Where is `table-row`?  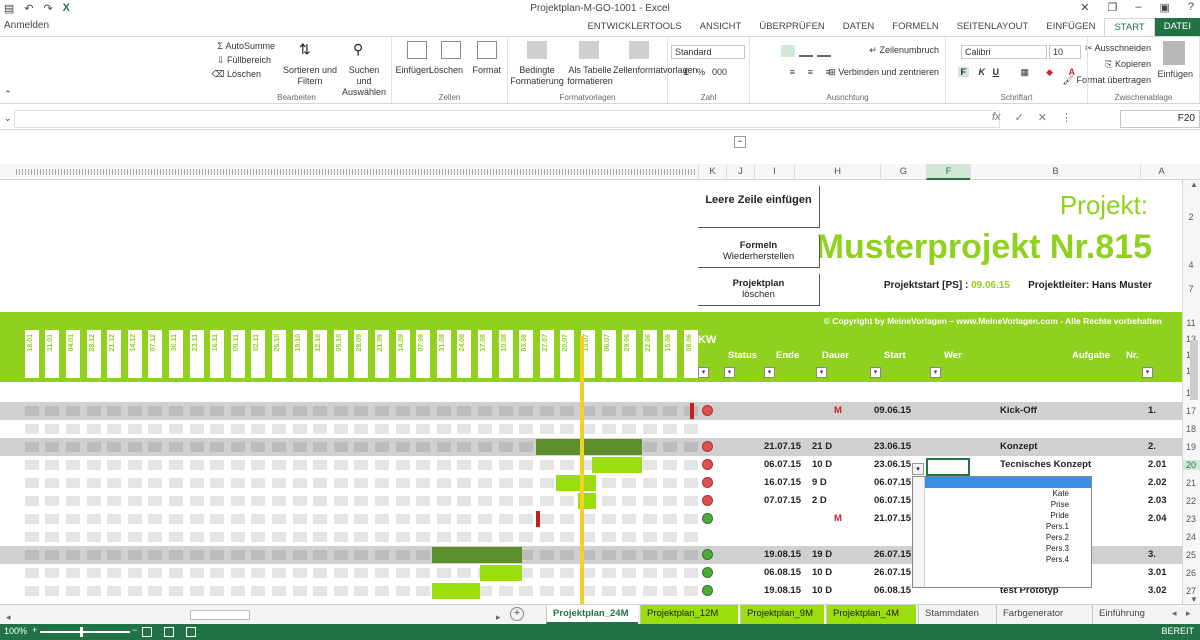
table-row is located at coordinates (591, 429).